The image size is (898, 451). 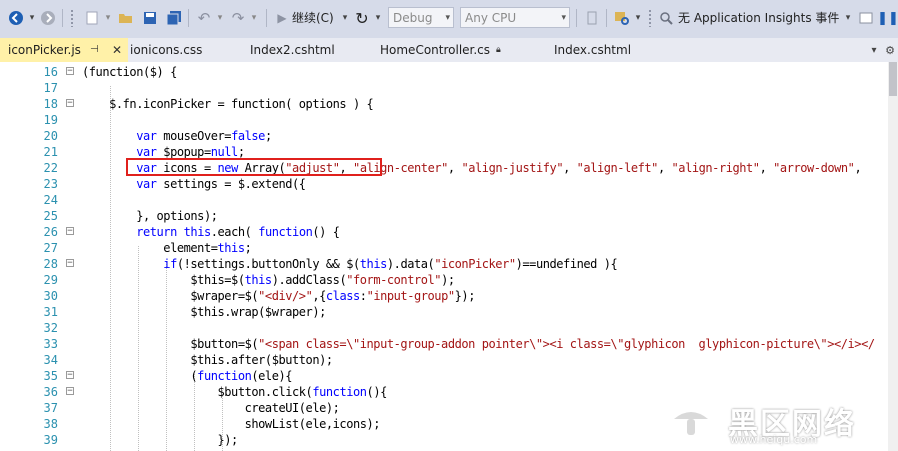 What do you see at coordinates (874, 50) in the screenshot?
I see `tab-overflow-icon: ▾` at bounding box center [874, 50].